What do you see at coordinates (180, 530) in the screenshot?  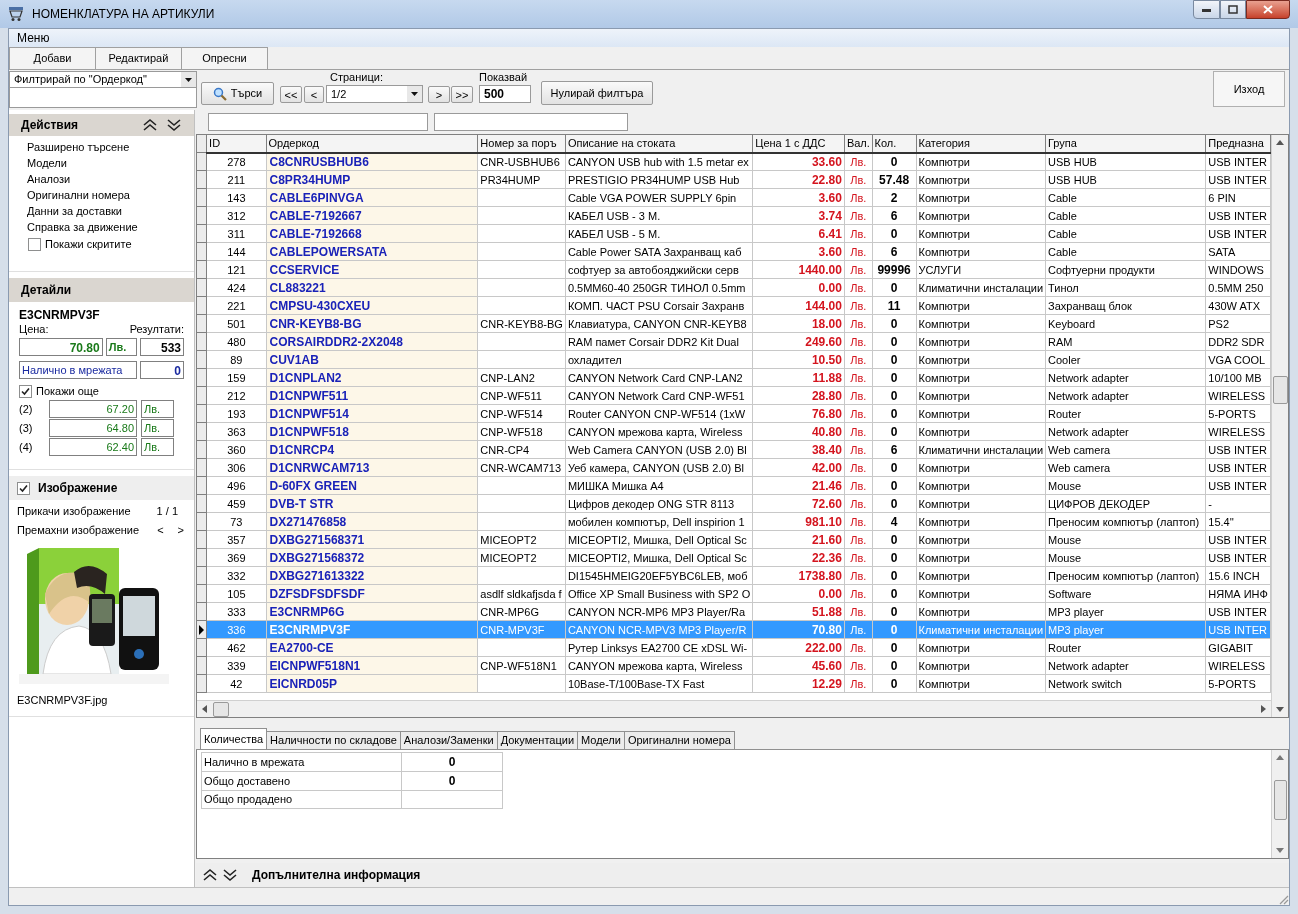 I see `next-image-button: >` at bounding box center [180, 530].